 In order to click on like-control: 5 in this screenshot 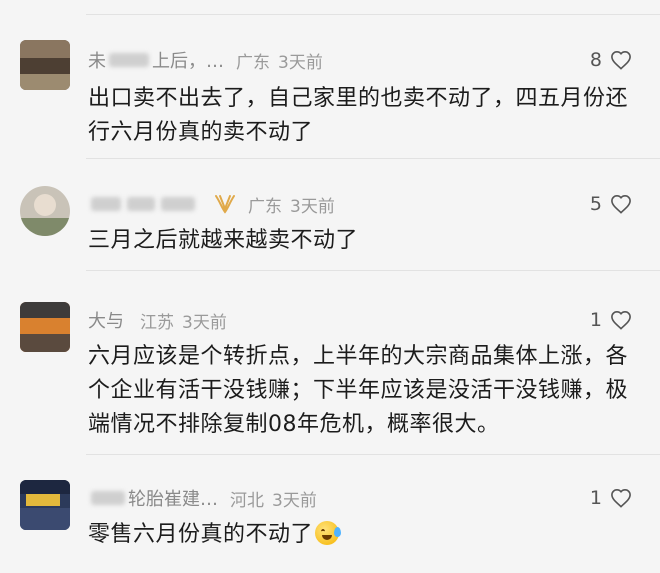, I will do `click(611, 204)`.